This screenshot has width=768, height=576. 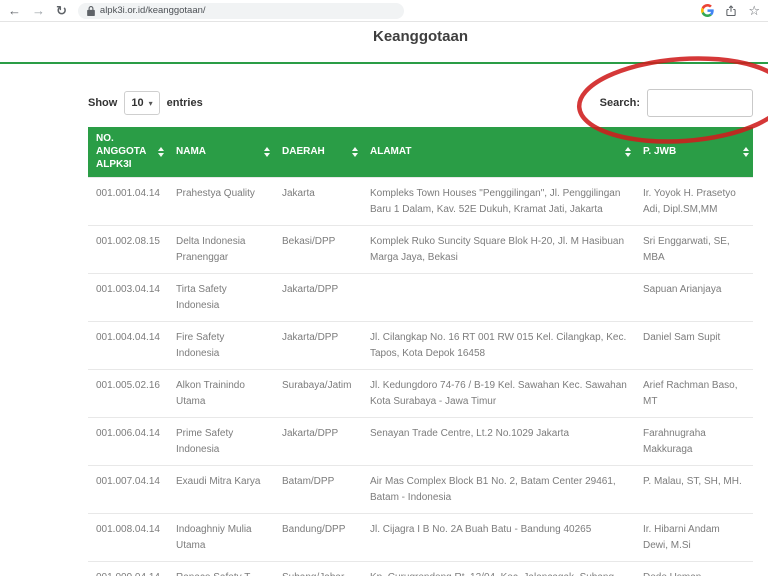 I want to click on cell-p-jwb: Ir. Hibarni Andam Dewi, M.Si, so click(x=694, y=537).